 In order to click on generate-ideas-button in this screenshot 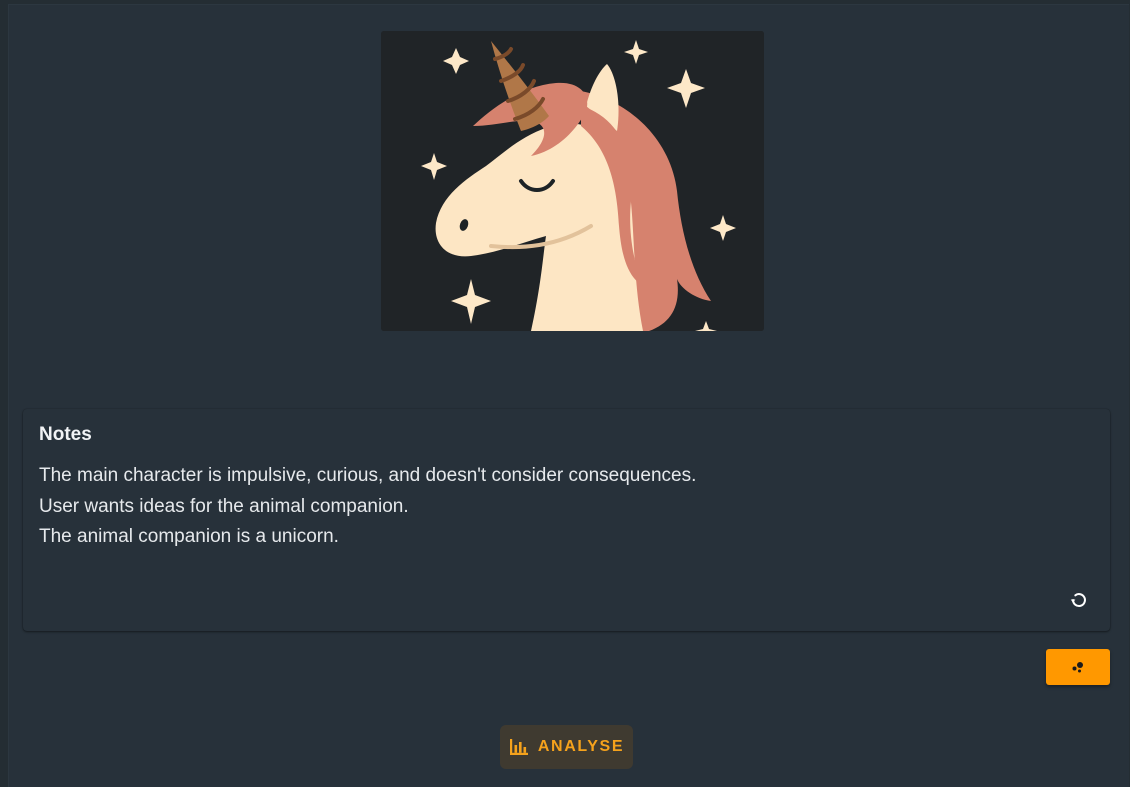, I will do `click(1078, 667)`.